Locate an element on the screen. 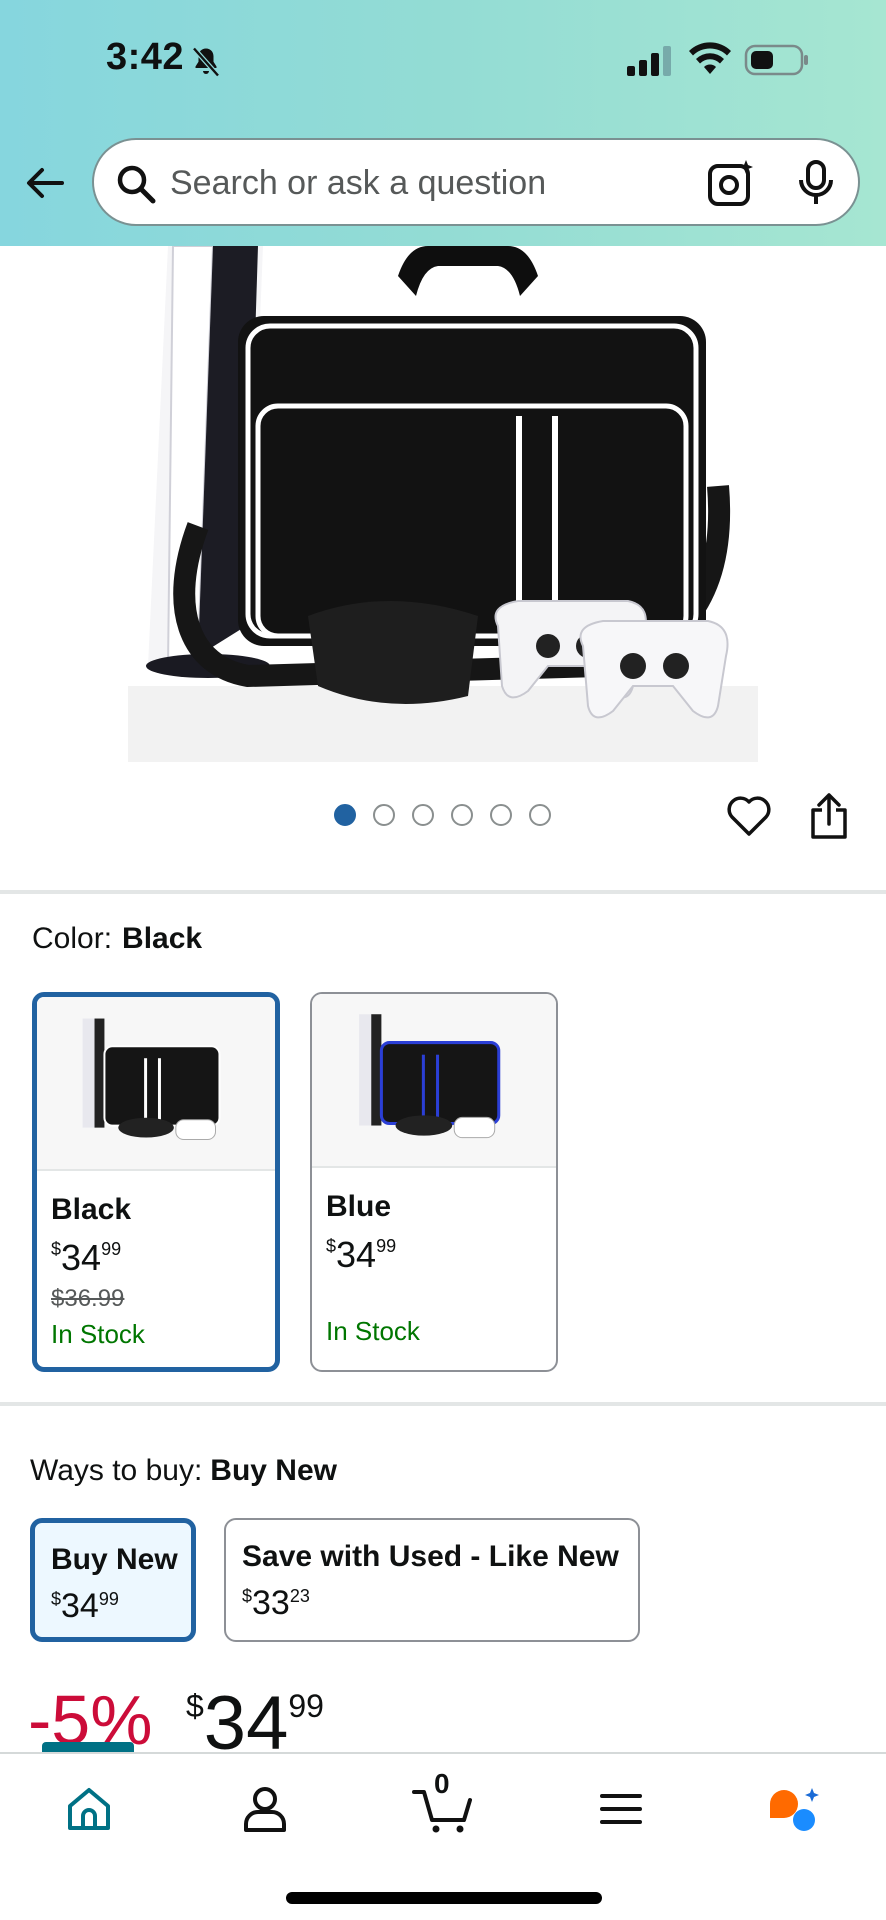 The width and height of the screenshot is (886, 1920). rufus-assistant-icon is located at coordinates (794, 1809).